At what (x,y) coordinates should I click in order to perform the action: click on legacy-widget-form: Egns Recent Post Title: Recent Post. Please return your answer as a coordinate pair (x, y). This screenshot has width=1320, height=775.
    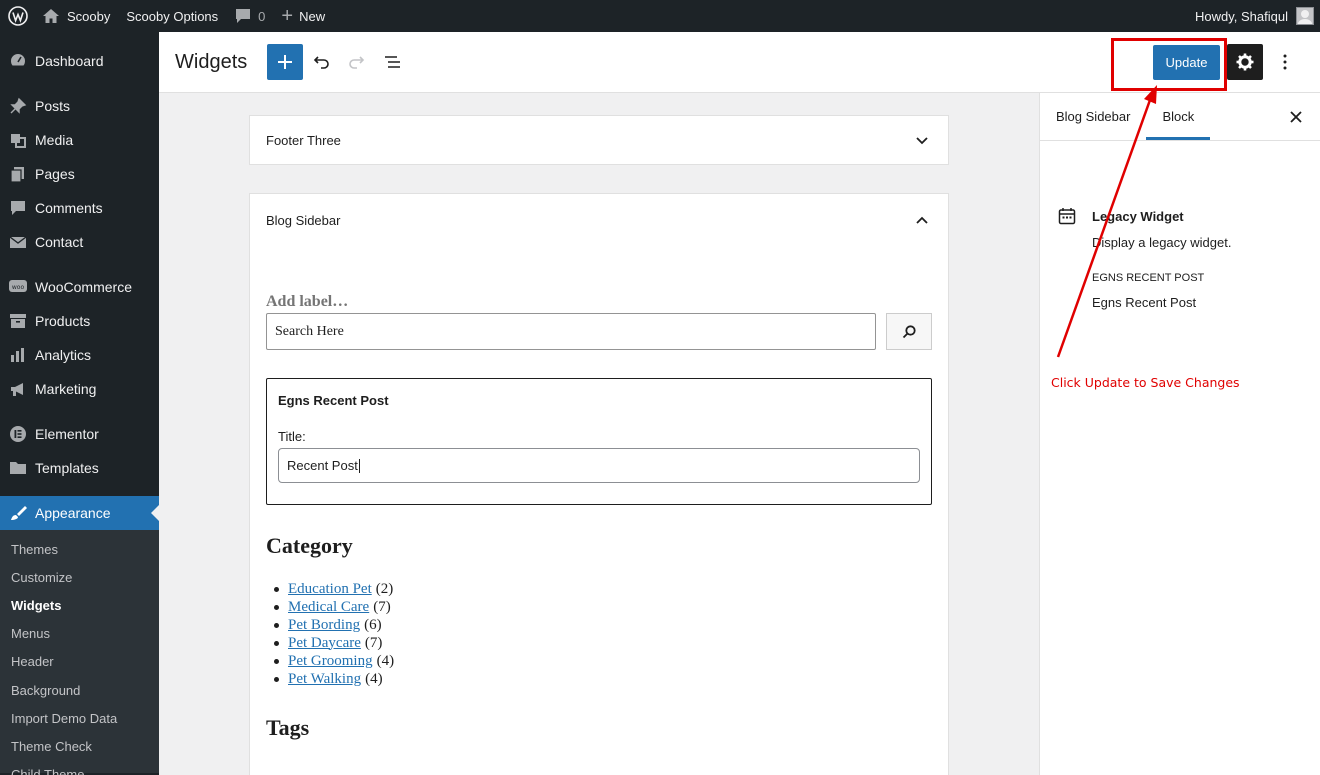
    Looking at the image, I should click on (599, 441).